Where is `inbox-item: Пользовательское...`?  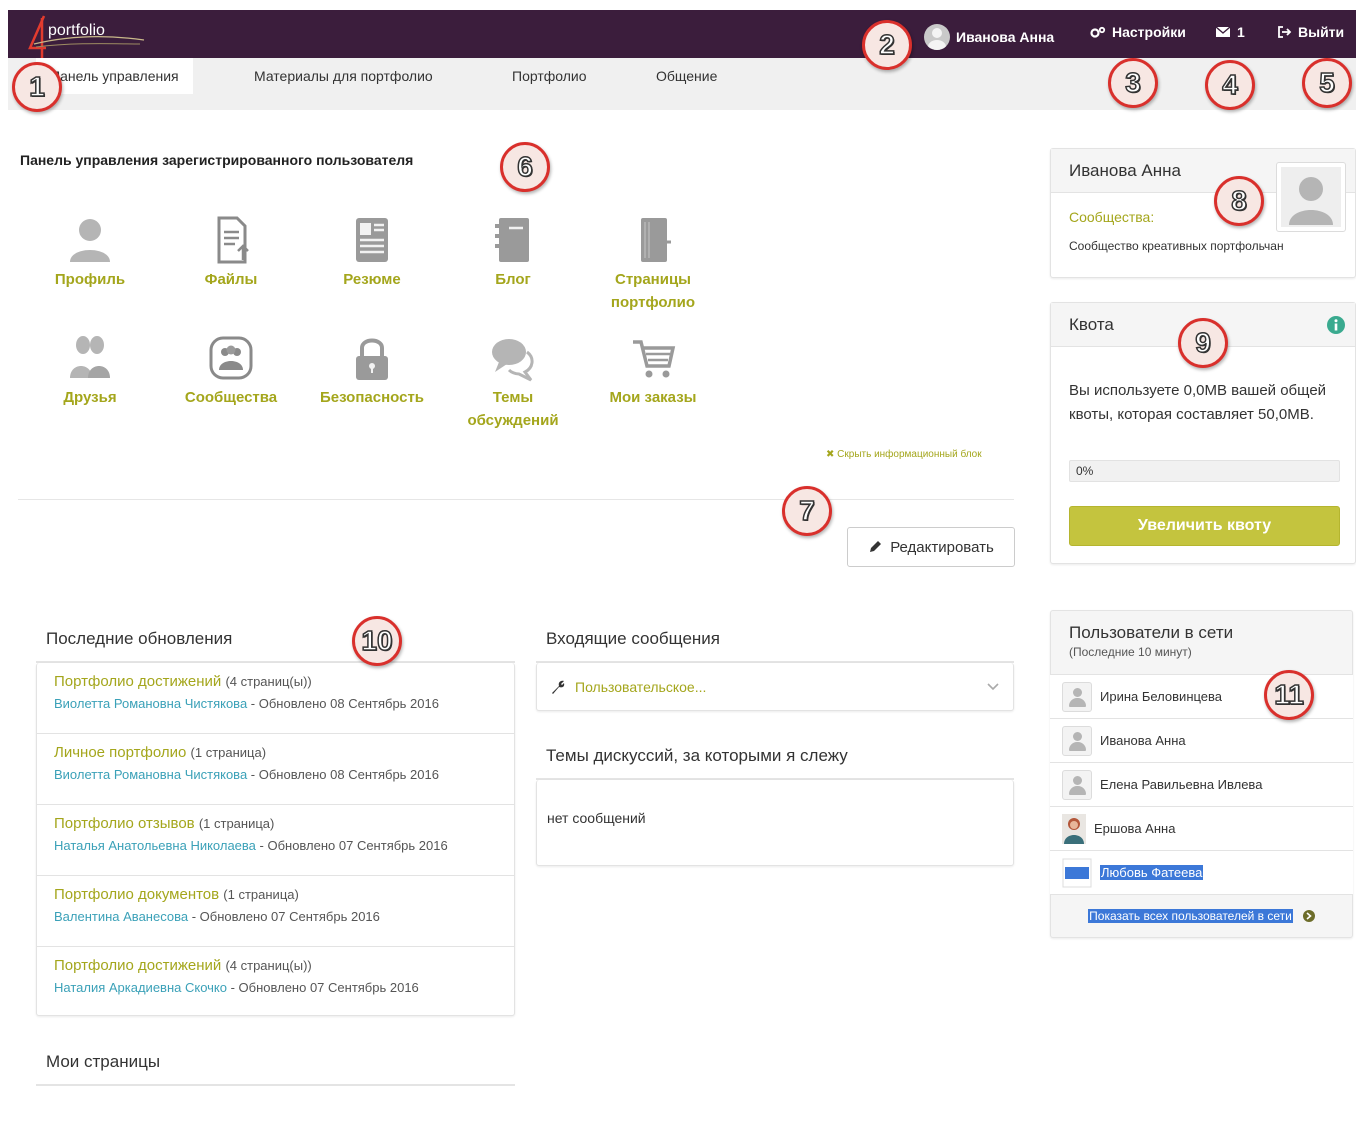 inbox-item: Пользовательское... is located at coordinates (775, 687).